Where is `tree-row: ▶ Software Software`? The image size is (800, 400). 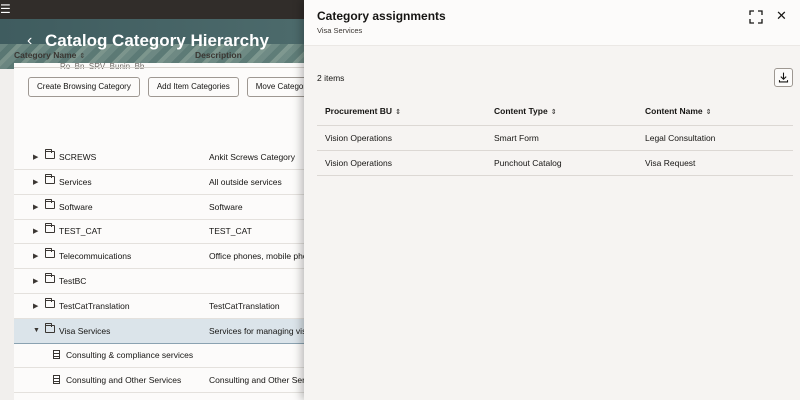 tree-row: ▶ Software Software is located at coordinates (164, 207).